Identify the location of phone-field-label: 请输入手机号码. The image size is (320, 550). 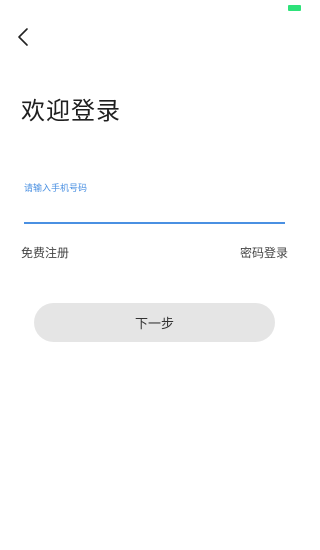
(56, 189).